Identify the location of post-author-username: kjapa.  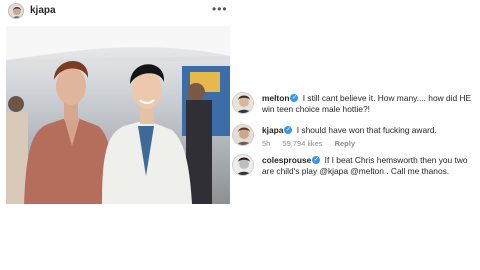
(43, 10).